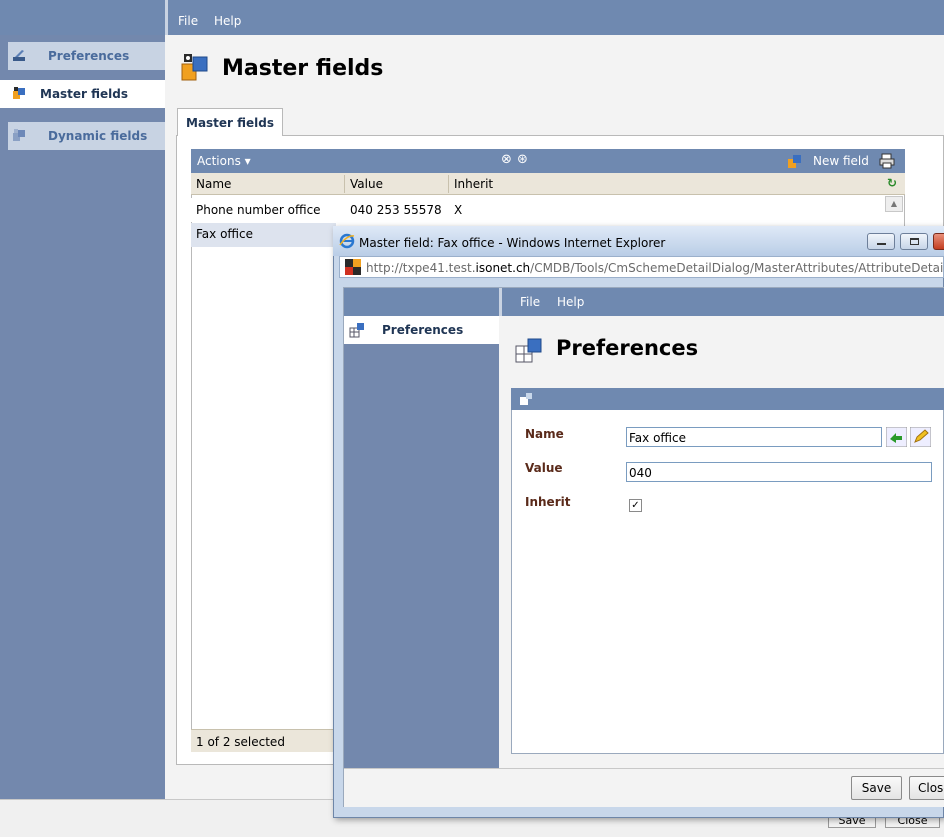 Image resolution: width=944 pixels, height=837 pixels. What do you see at coordinates (548, 161) in the screenshot?
I see `grid-toolbar: Actions ▾ ⊗ ⊛ New field` at bounding box center [548, 161].